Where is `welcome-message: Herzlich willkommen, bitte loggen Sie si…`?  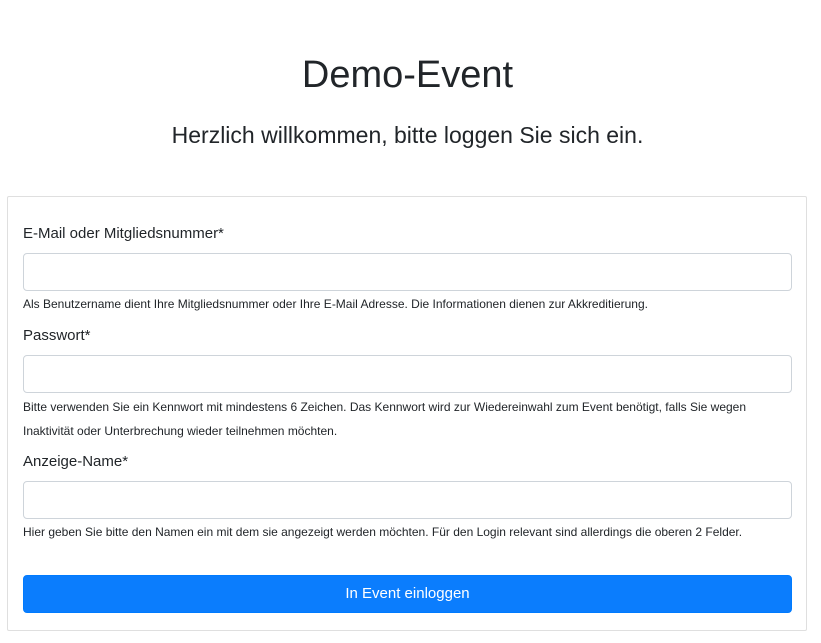 welcome-message: Herzlich willkommen, bitte loggen Sie si… is located at coordinates (407, 135).